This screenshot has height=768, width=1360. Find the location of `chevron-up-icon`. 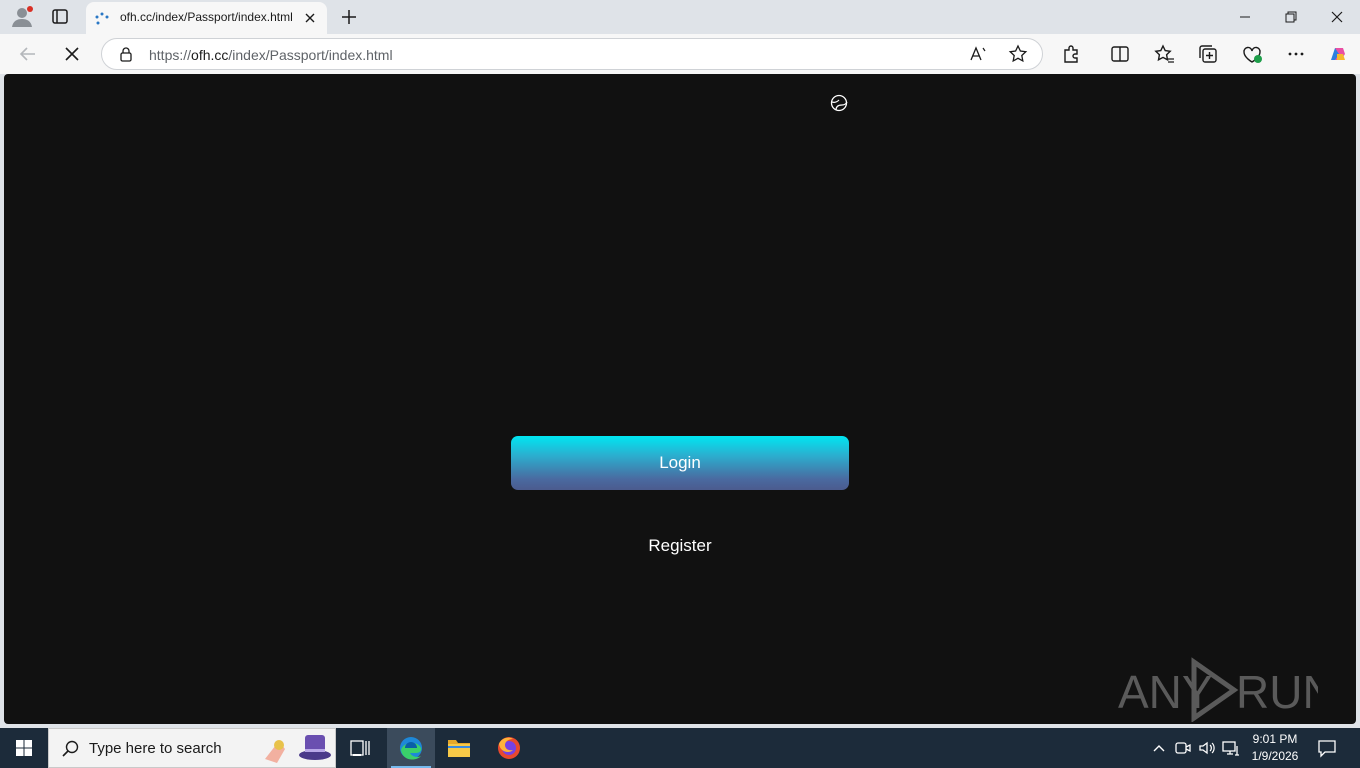

chevron-up-icon is located at coordinates (1159, 748).